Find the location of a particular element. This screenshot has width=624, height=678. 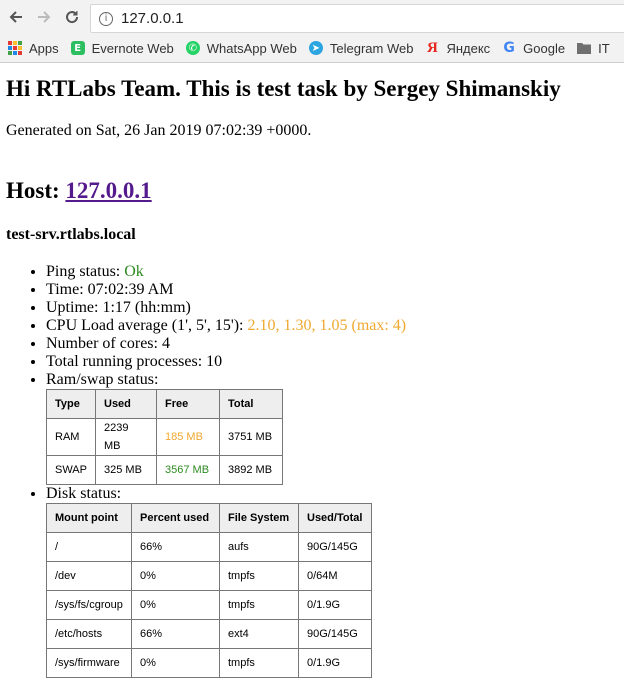

table-cell: 3751 MB is located at coordinates (251, 437).